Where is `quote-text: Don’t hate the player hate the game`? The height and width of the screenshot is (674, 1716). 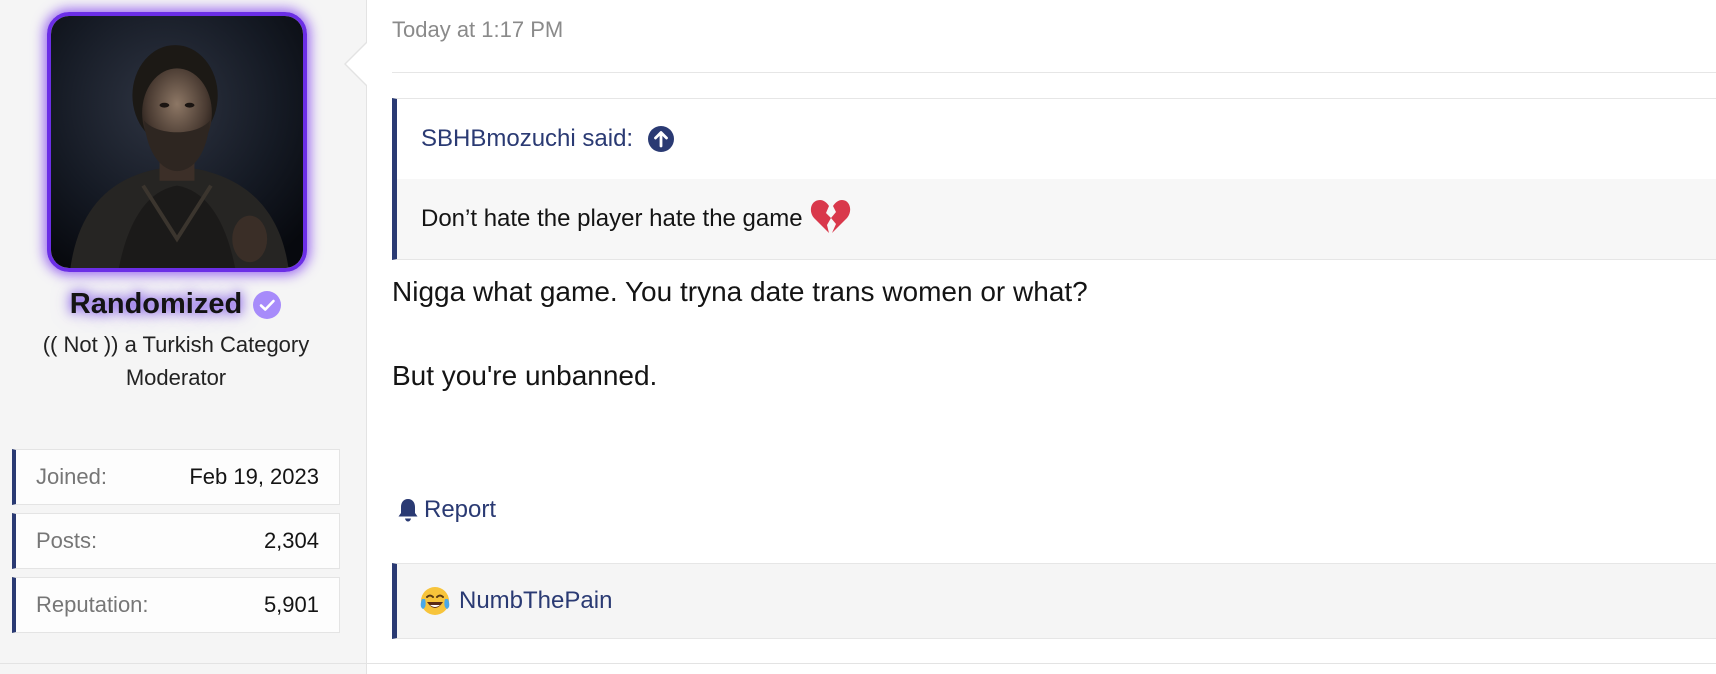
quote-text: Don’t hate the player hate the game is located at coordinates (612, 218).